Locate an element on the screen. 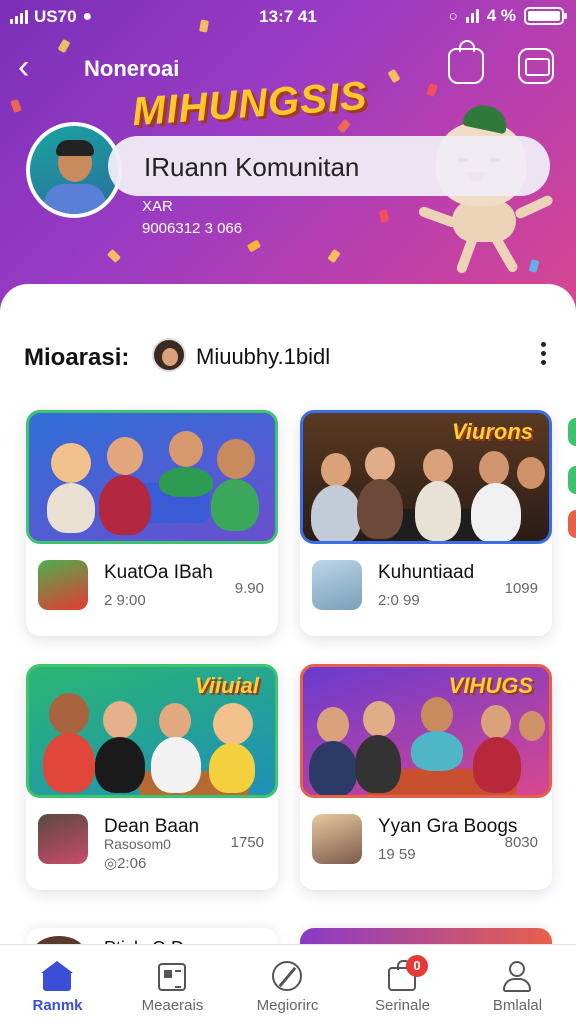 Image resolution: width=576 pixels, height=1024 pixels. tab-home: Ranmk is located at coordinates (57, 984).